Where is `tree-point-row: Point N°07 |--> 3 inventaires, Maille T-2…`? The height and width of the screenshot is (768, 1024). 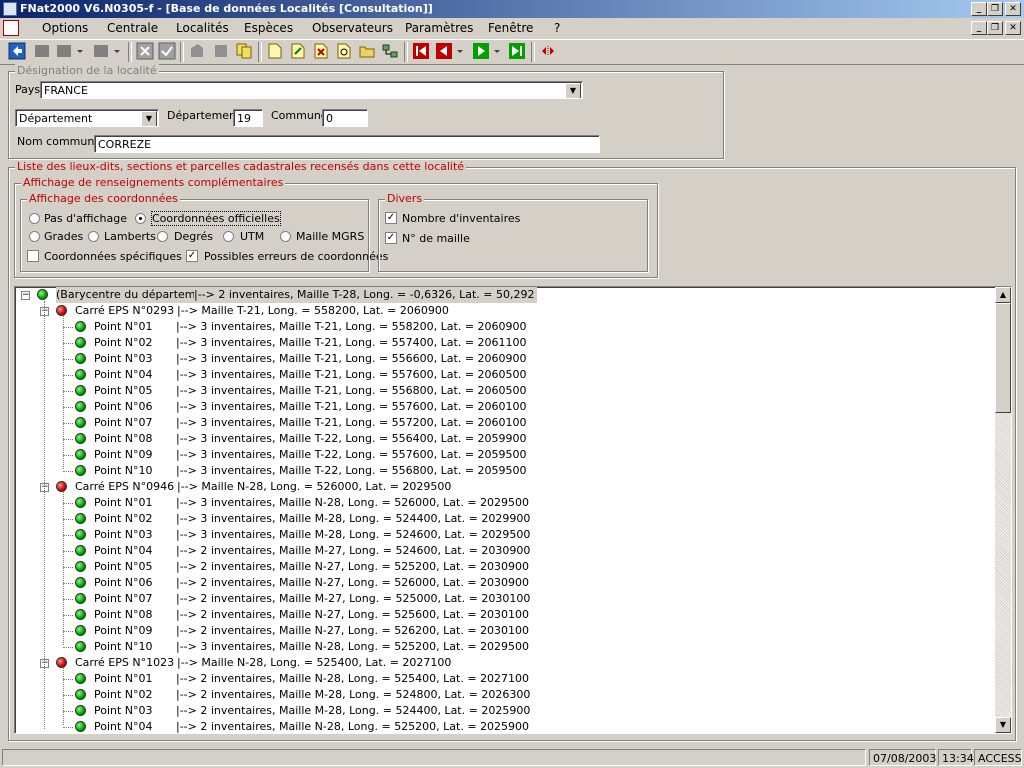
tree-point-row: Point N°07 |--> 3 inventaires, Maille T-2… is located at coordinates (504, 423).